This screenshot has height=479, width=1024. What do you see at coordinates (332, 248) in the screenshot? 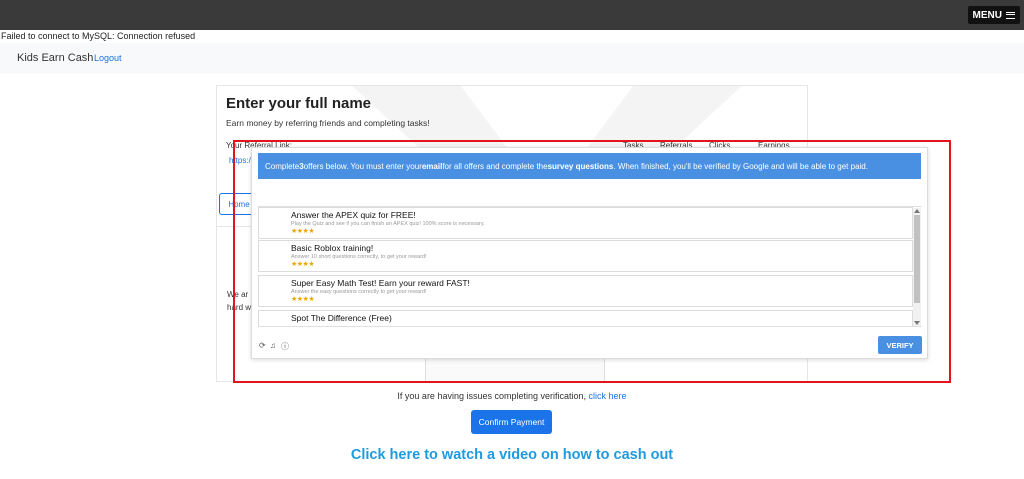
I see `offer-title: Basic Roblox training!` at bounding box center [332, 248].